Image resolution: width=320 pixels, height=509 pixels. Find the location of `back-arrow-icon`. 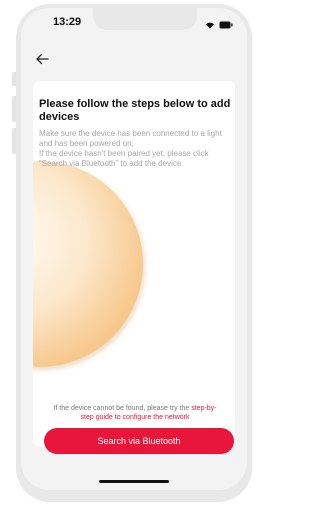

back-arrow-icon is located at coordinates (42, 59).